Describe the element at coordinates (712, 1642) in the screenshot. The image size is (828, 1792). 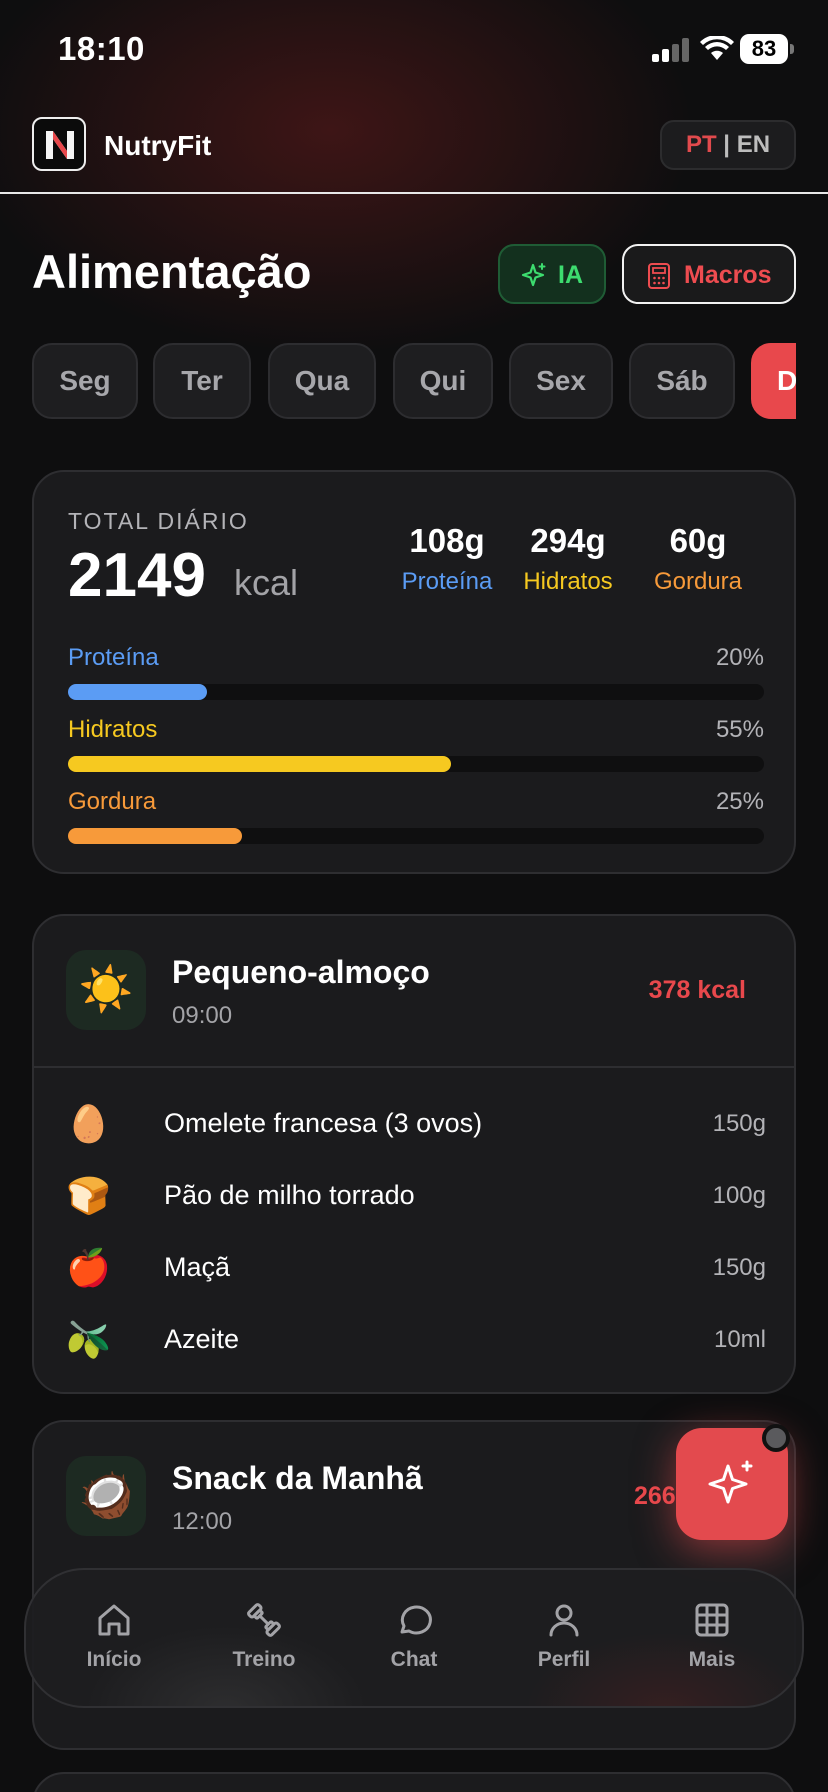
I see `nav-item-mais: Mais` at that location.